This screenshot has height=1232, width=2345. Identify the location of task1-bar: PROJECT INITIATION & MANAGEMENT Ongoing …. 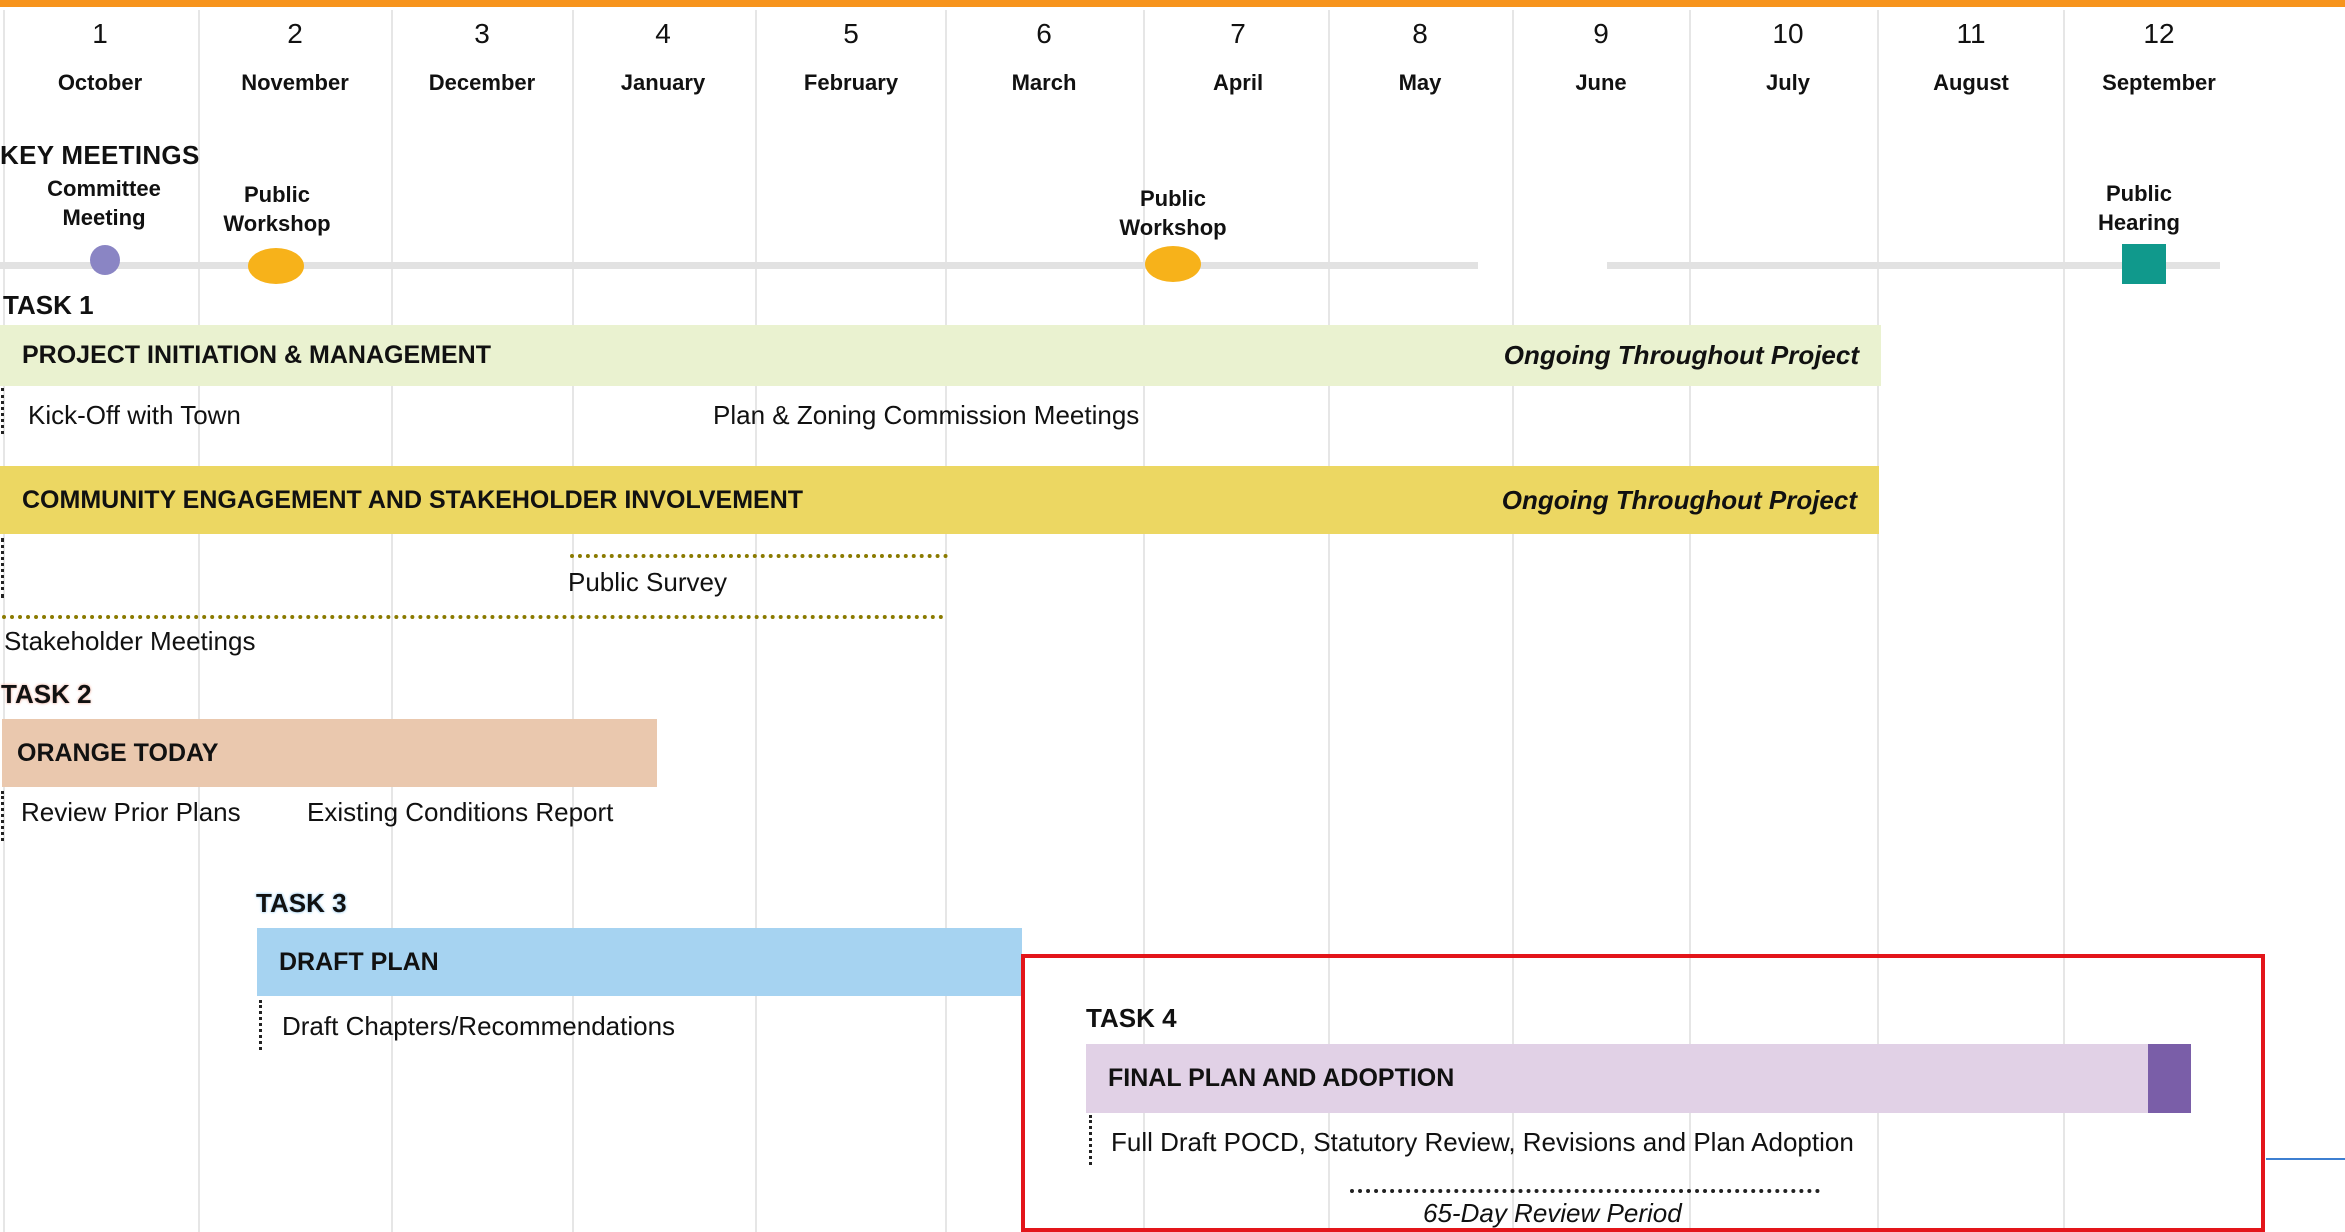
(940, 355).